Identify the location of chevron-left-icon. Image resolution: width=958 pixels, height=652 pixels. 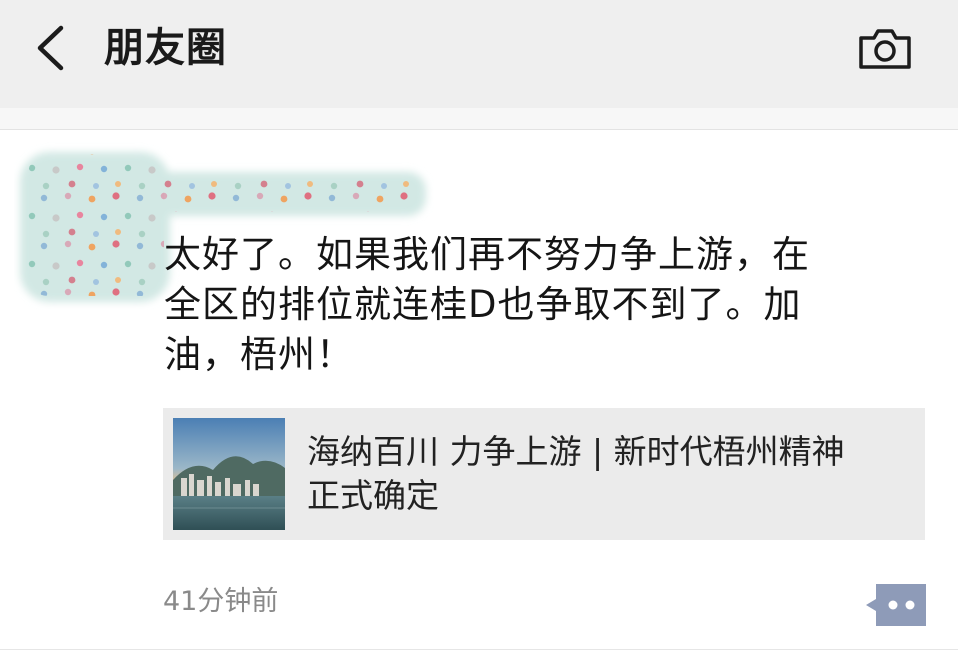
(50, 48).